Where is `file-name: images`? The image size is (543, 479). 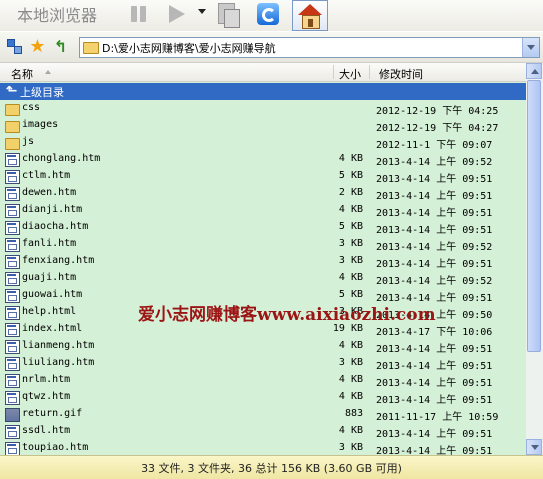
file-name: images is located at coordinates (40, 124).